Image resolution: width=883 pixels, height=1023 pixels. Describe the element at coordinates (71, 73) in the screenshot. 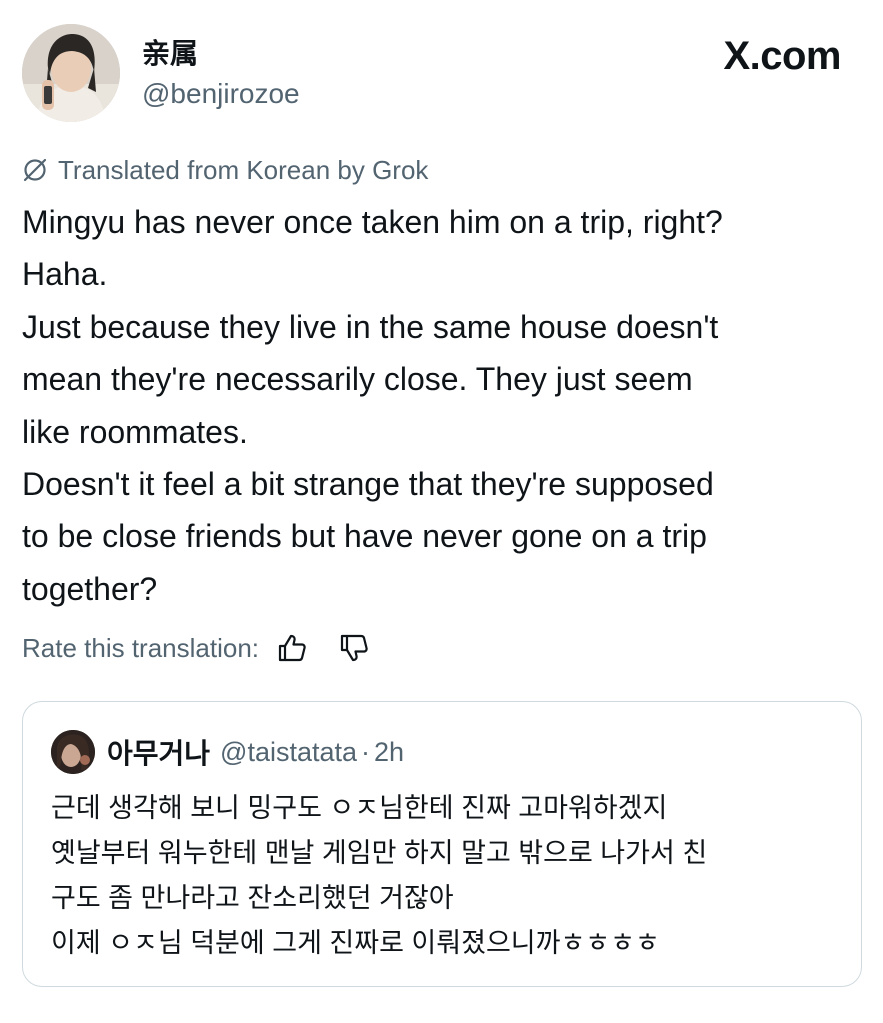

I see `author-avatar` at that location.